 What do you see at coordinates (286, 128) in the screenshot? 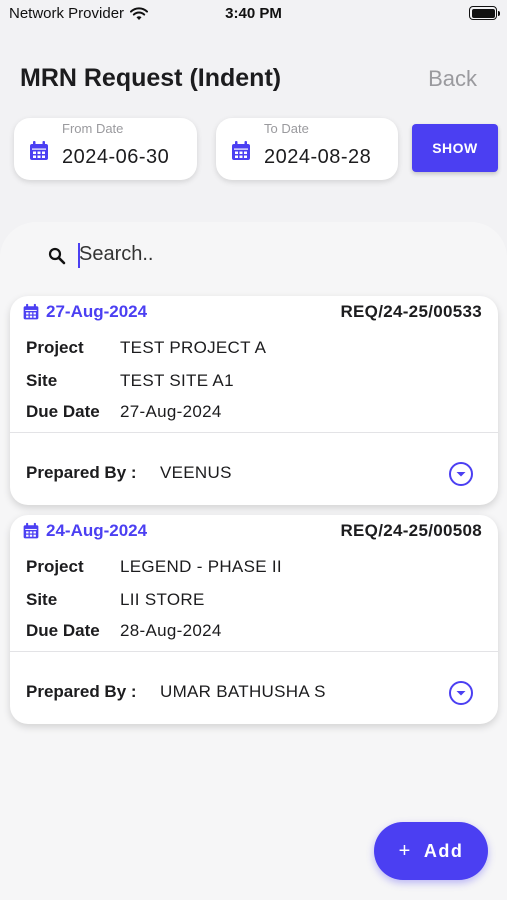
I see `to-date-label: To Date` at bounding box center [286, 128].